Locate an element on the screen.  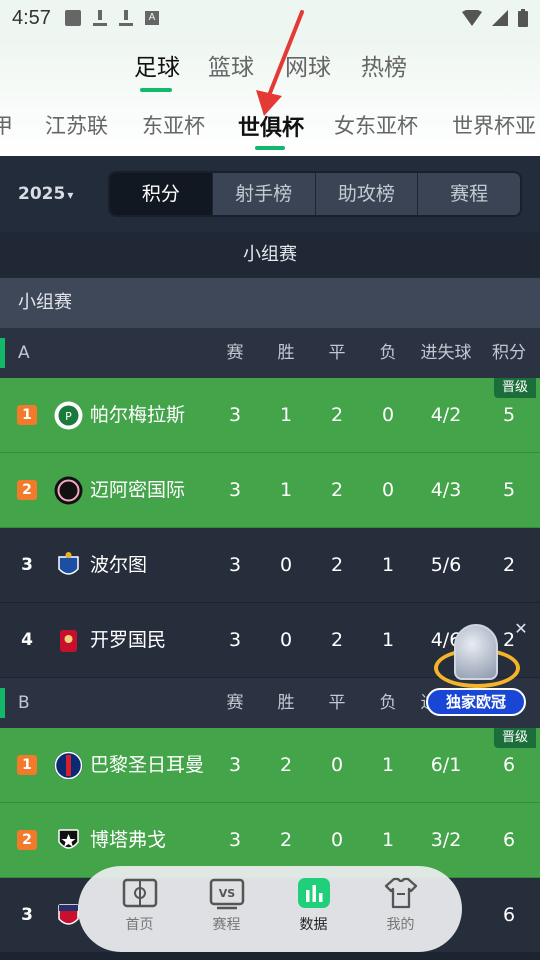
team-logo-porto-icon is located at coordinates (68, 563).